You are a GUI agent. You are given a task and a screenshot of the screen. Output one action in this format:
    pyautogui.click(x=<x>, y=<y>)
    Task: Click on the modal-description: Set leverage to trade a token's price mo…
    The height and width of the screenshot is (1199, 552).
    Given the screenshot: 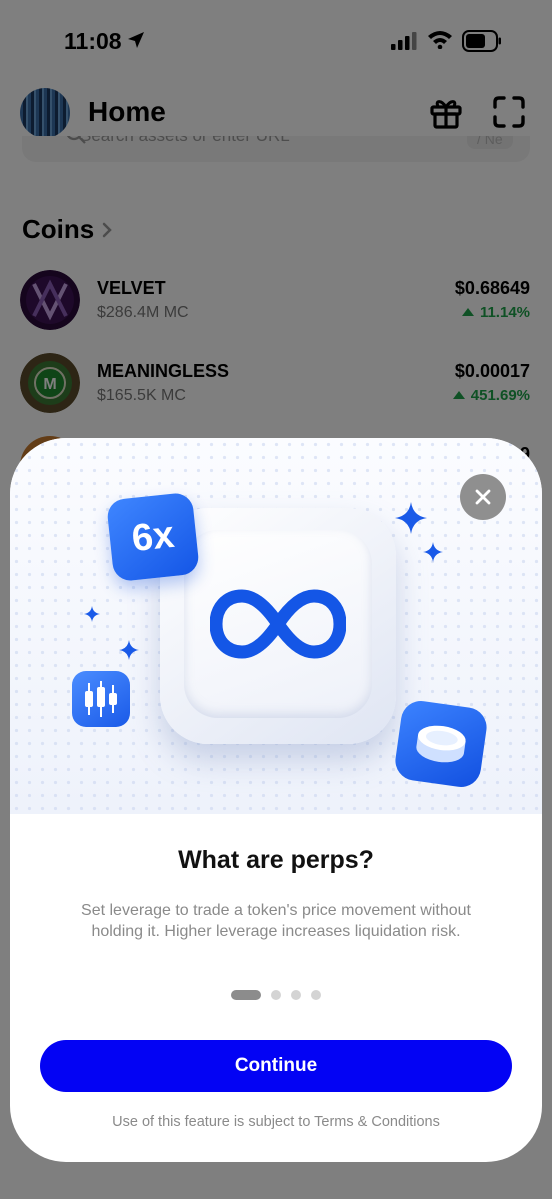 What is the action you would take?
    pyautogui.click(x=276, y=921)
    